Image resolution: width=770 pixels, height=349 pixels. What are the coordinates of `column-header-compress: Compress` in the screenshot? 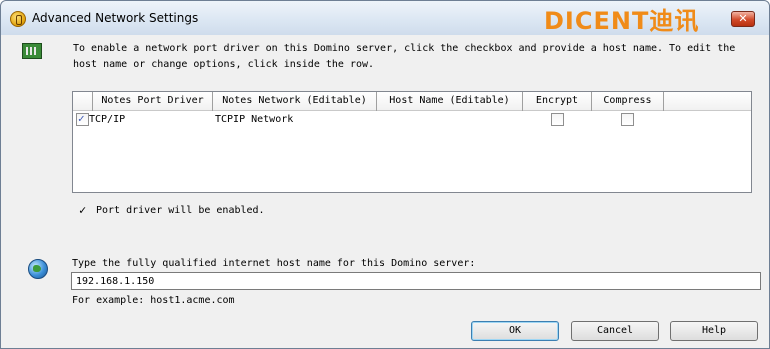 It's located at (628, 101).